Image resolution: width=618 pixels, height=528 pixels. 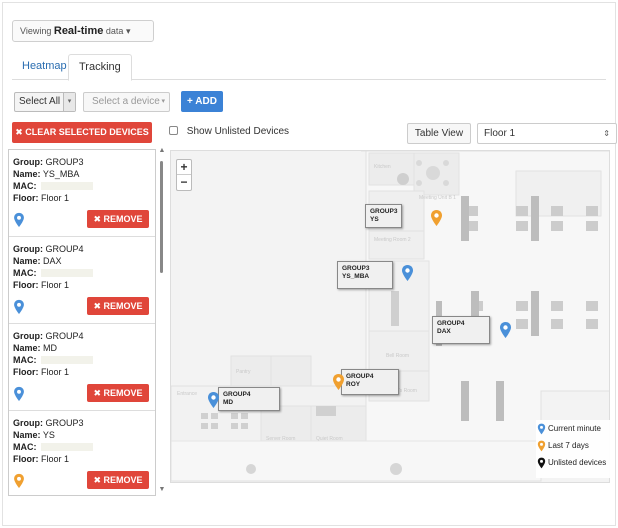 What do you see at coordinates (243, 372) in the screenshot?
I see `room-label: Pantry` at bounding box center [243, 372].